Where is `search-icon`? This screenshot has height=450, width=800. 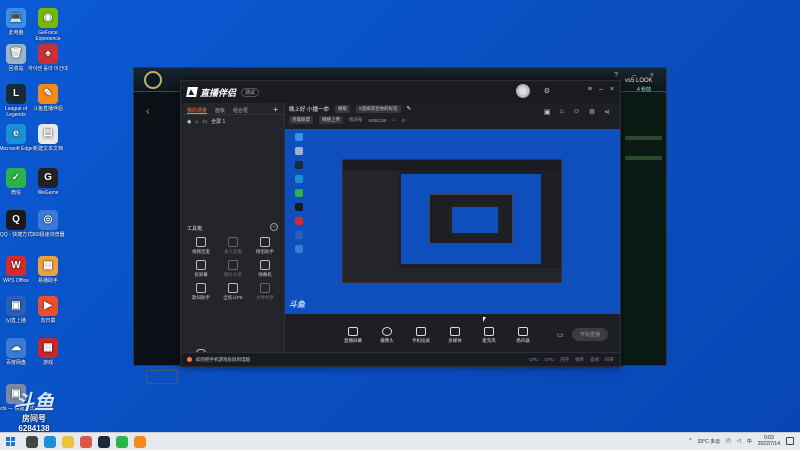
search-icon is located at coordinates (32, 442).